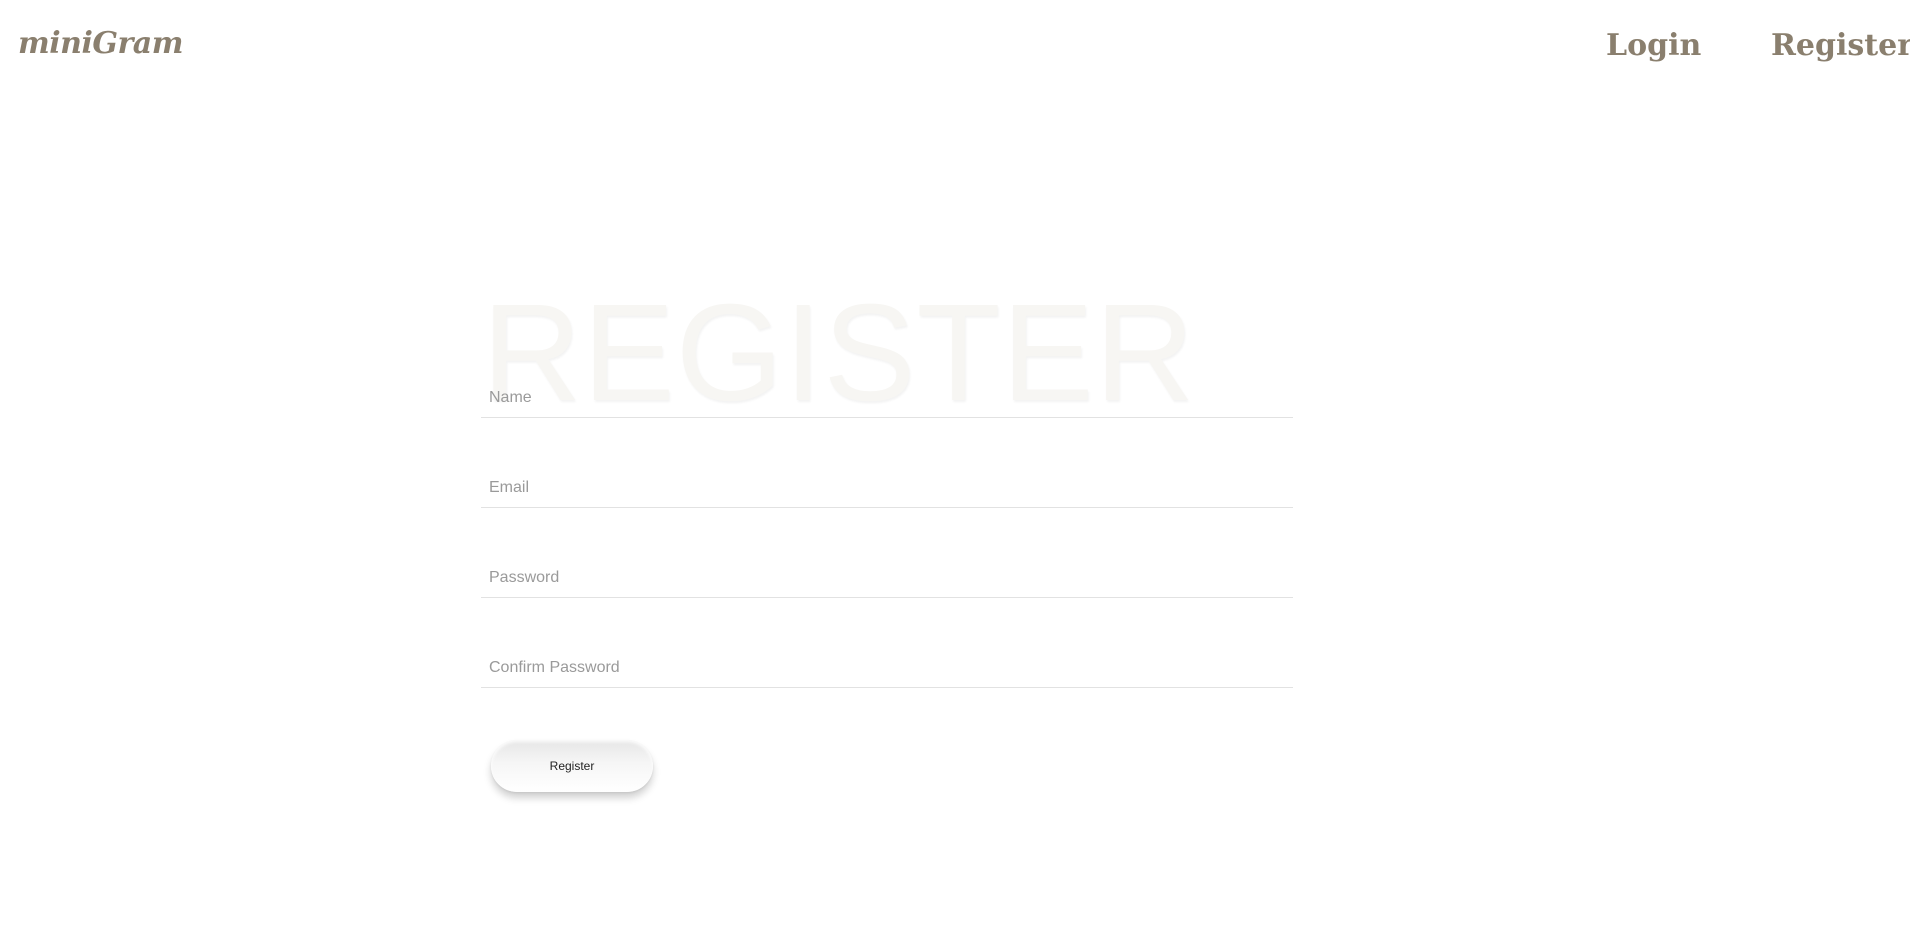 This screenshot has width=1910, height=935. I want to click on confirm-password-field-wrapper, so click(887, 669).